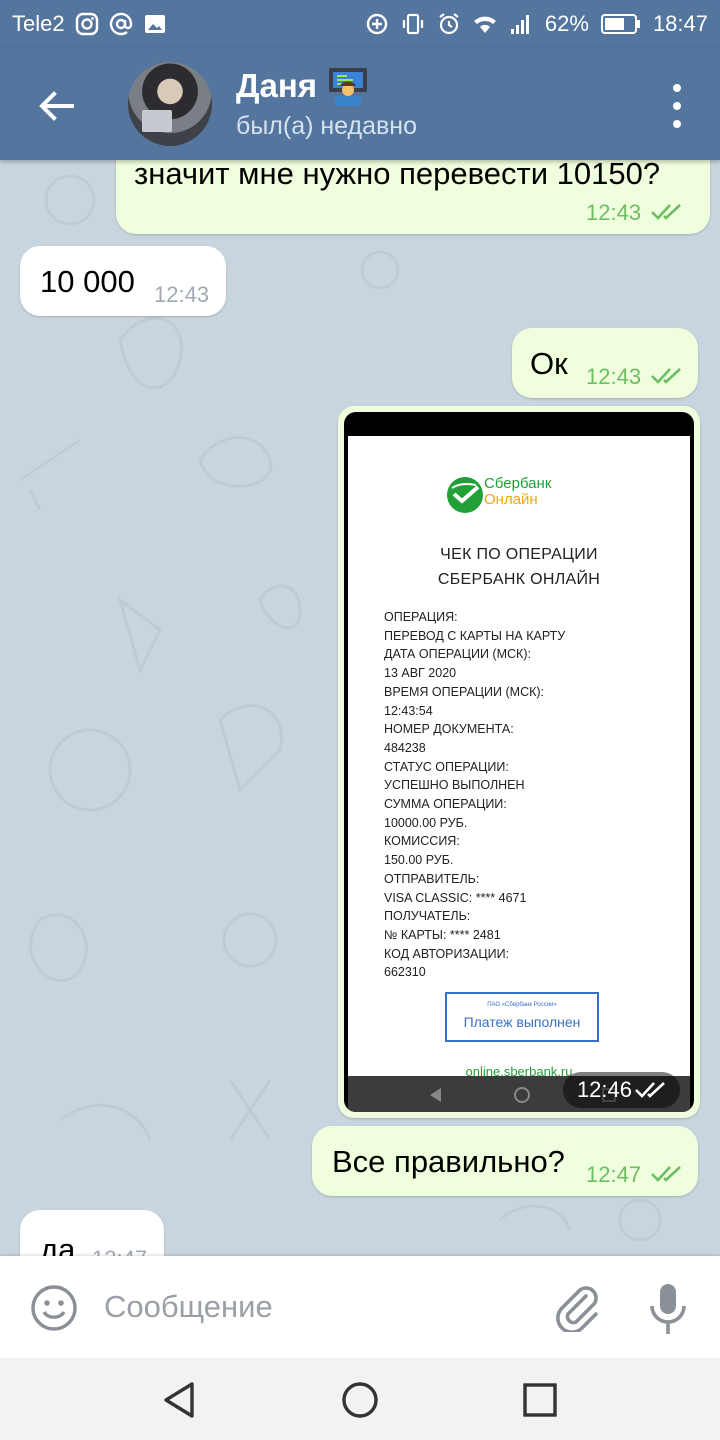 The width and height of the screenshot is (720, 1440). I want to click on message-composer, so click(360, 1307).